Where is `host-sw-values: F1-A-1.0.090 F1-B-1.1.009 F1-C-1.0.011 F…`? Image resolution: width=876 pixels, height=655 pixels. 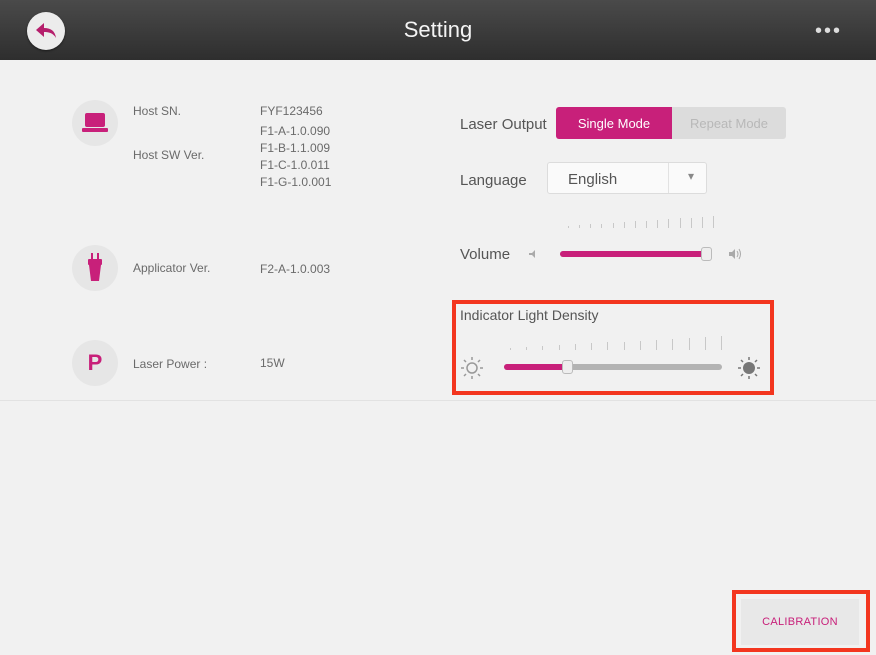
host-sw-values: F1-A-1.0.090 F1-B-1.1.009 F1-C-1.0.011 F… is located at coordinates (295, 157).